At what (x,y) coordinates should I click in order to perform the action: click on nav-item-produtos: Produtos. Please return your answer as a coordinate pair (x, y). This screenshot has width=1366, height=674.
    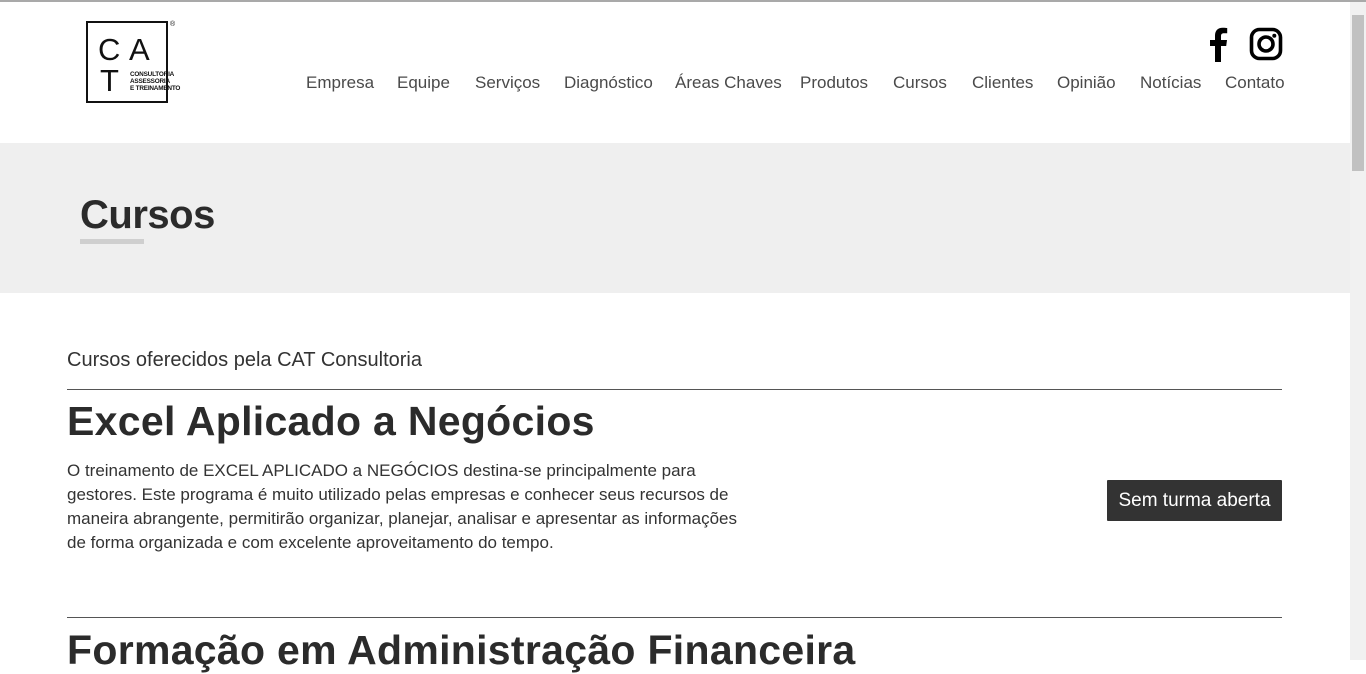
    Looking at the image, I should click on (834, 83).